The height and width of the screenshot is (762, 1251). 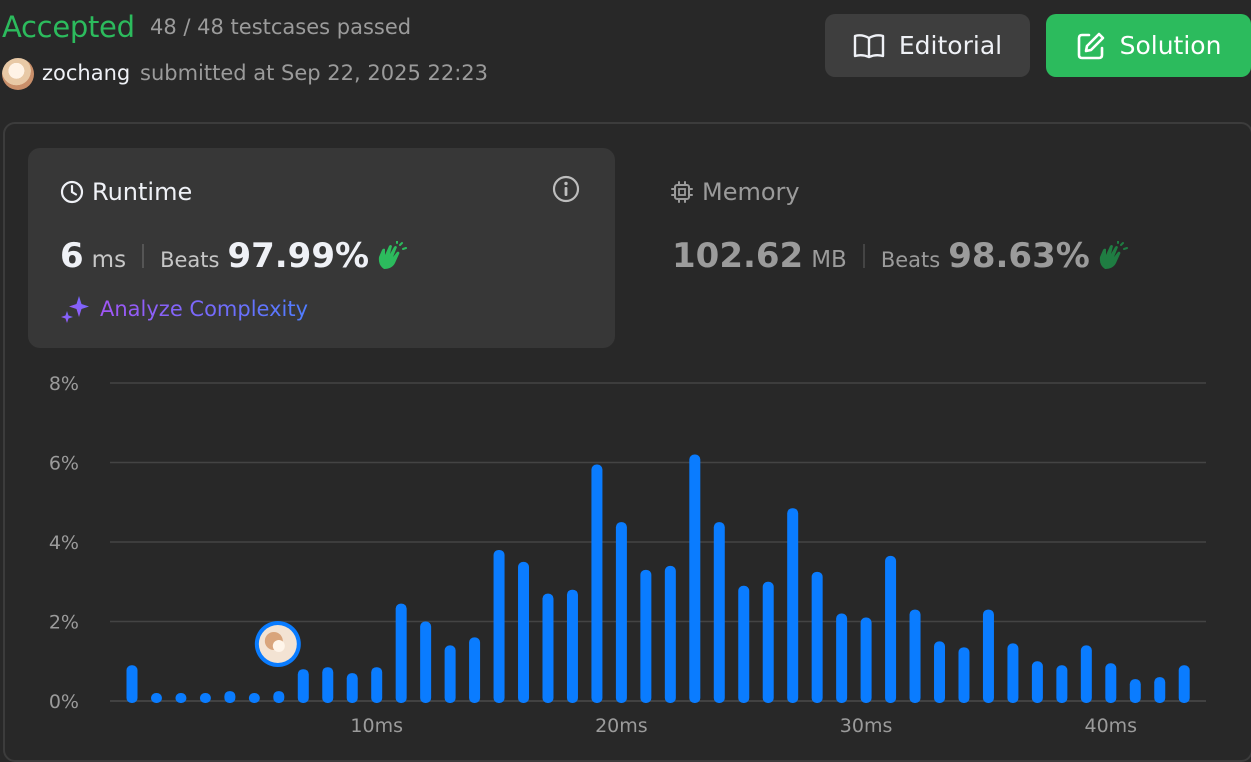 What do you see at coordinates (950, 45) in the screenshot?
I see `editorial-label: Editorial` at bounding box center [950, 45].